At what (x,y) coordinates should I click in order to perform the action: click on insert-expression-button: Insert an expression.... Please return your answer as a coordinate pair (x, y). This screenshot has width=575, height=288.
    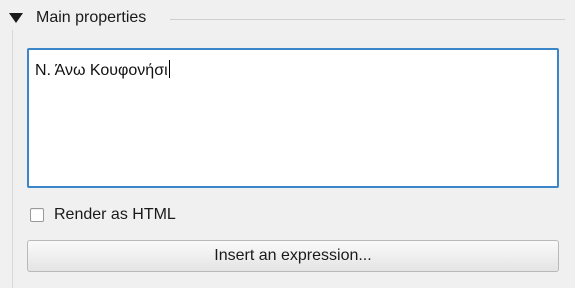
    Looking at the image, I should click on (293, 256).